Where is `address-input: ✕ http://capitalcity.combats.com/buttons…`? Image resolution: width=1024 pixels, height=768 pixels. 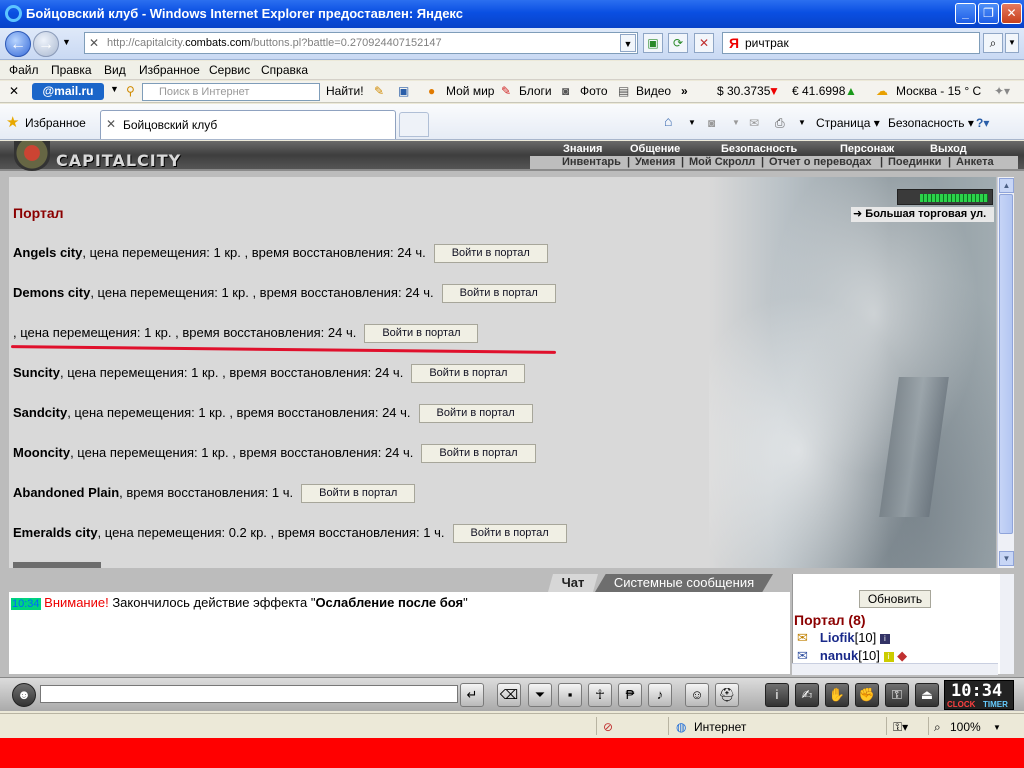
address-input: ✕ http://capitalcity.combats.com/buttons… is located at coordinates (361, 43).